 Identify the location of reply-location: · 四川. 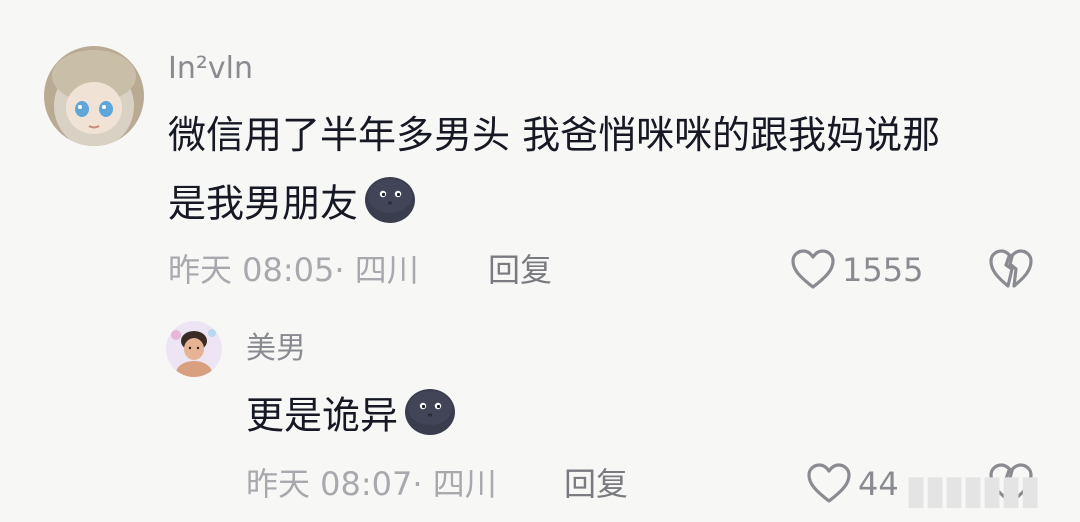
(454, 484).